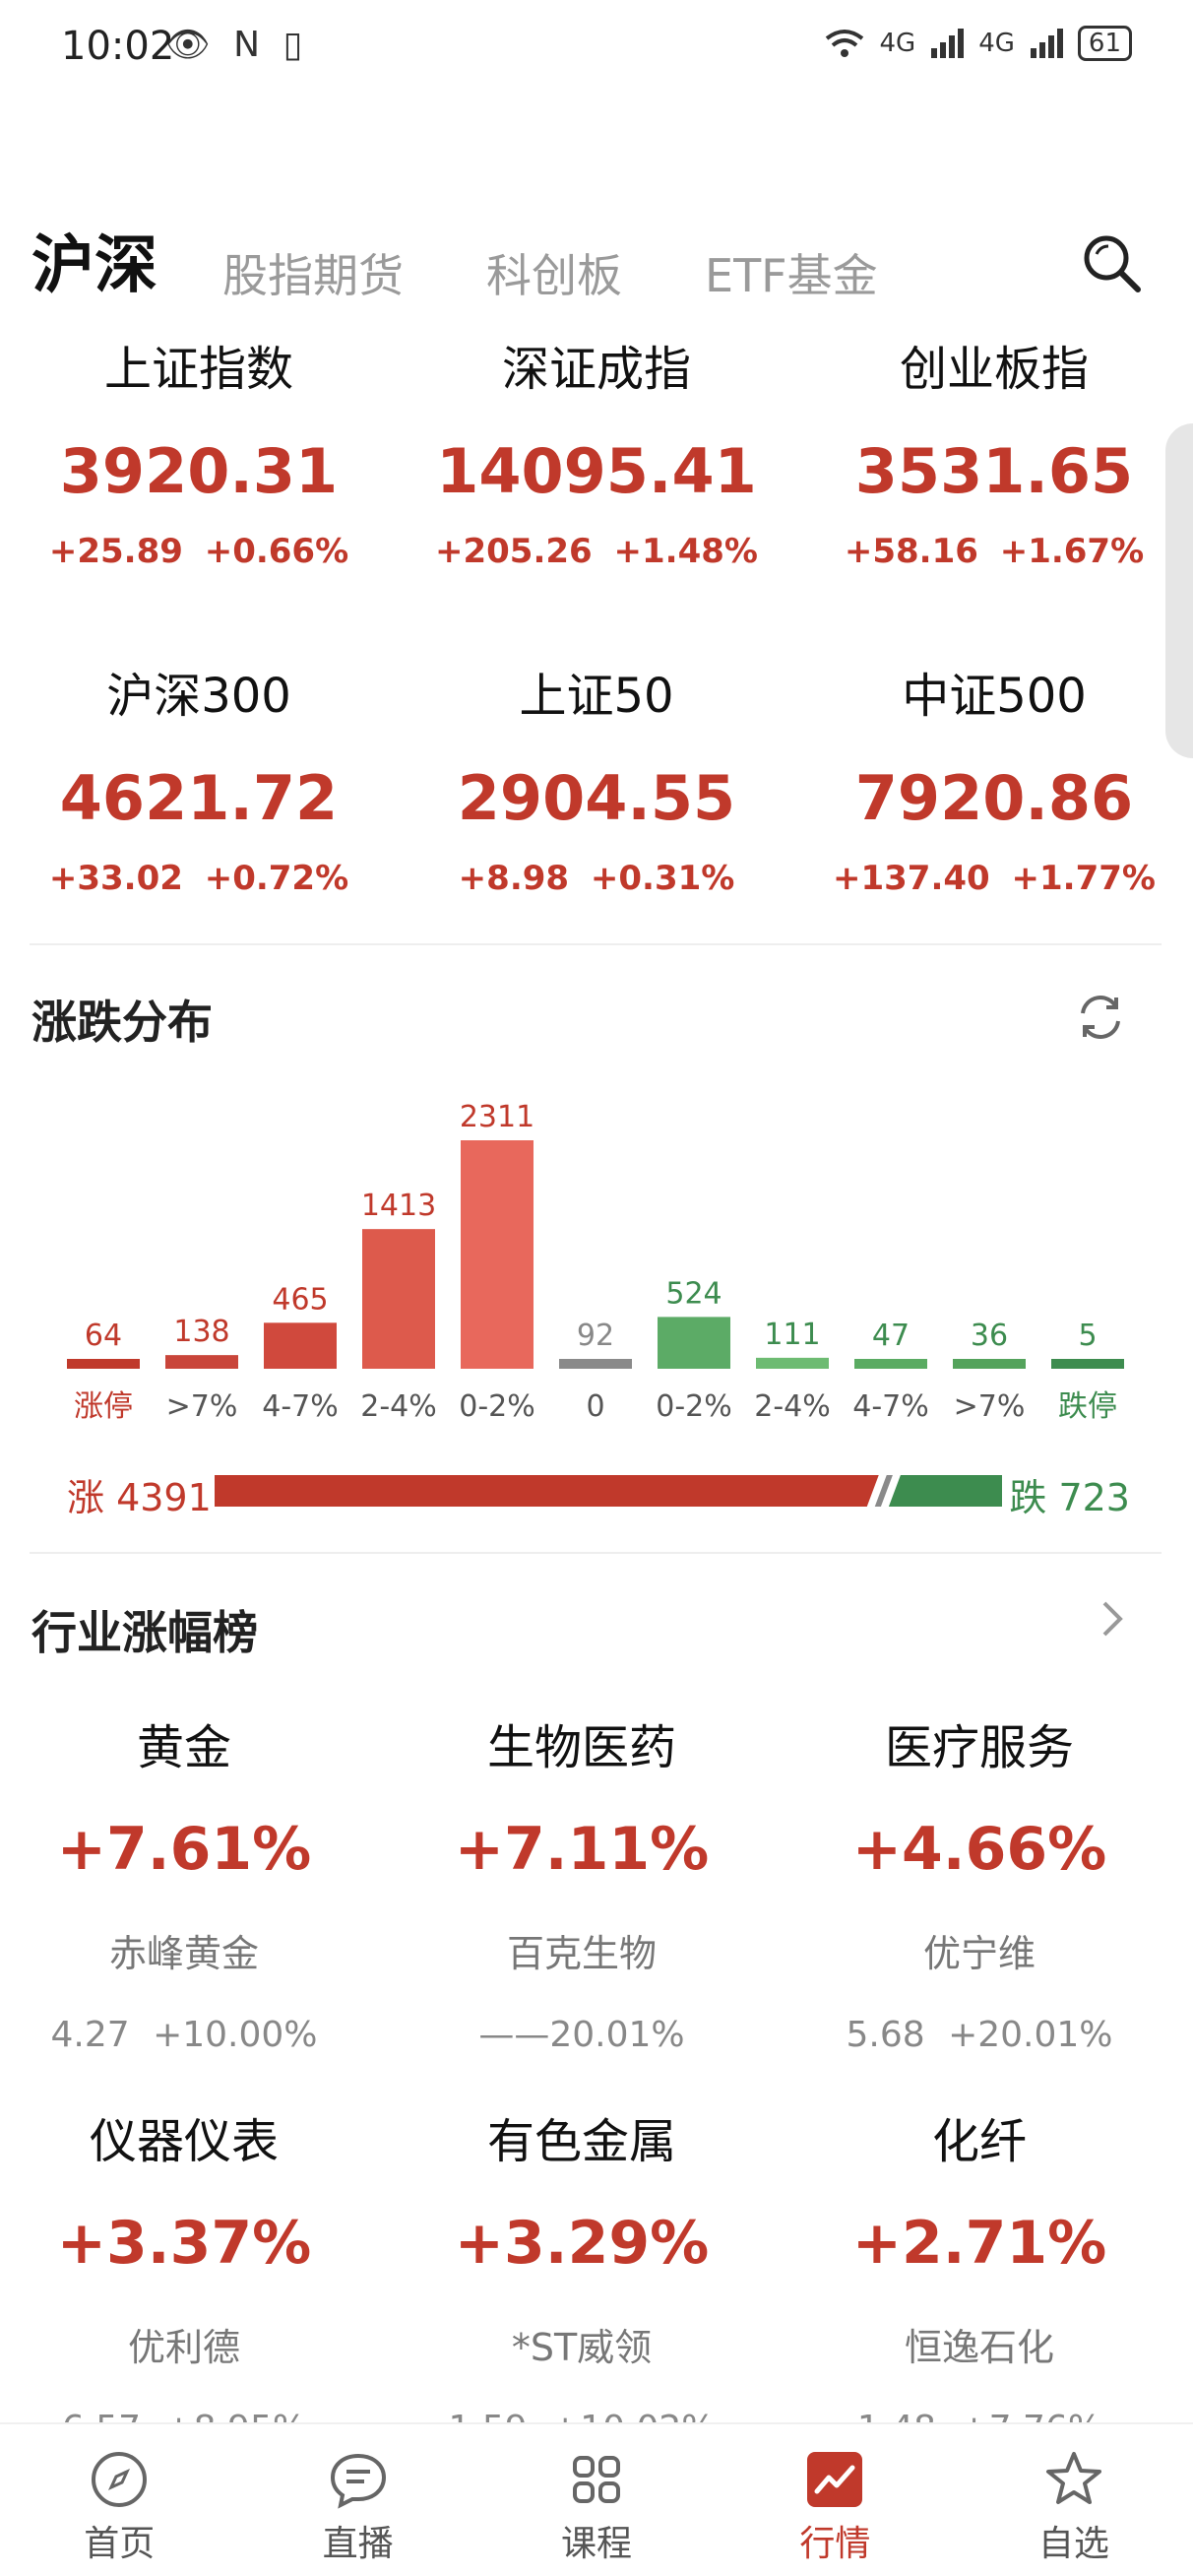 This screenshot has height=2576, width=1193. I want to click on signal-label-2: 4G, so click(996, 43).